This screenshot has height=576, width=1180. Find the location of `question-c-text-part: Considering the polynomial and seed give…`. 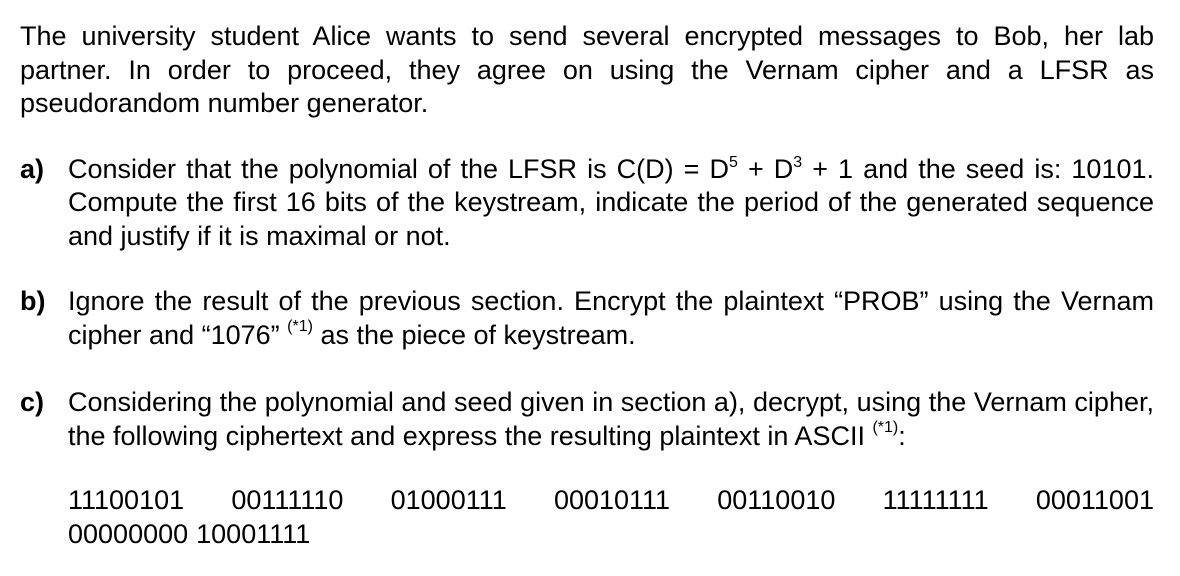

question-c-text-part: Considering the polynomial and seed give… is located at coordinates (611, 419).